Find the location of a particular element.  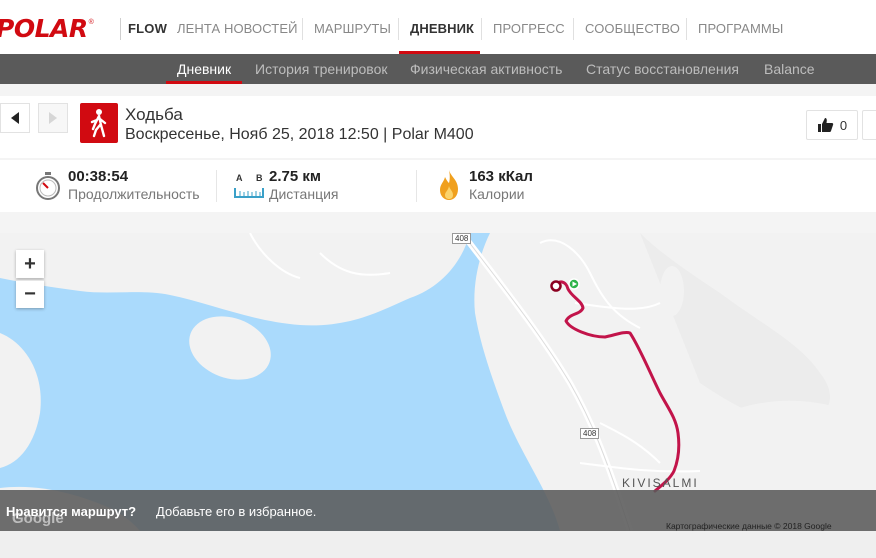

point-b-label: B is located at coordinates (259, 178).